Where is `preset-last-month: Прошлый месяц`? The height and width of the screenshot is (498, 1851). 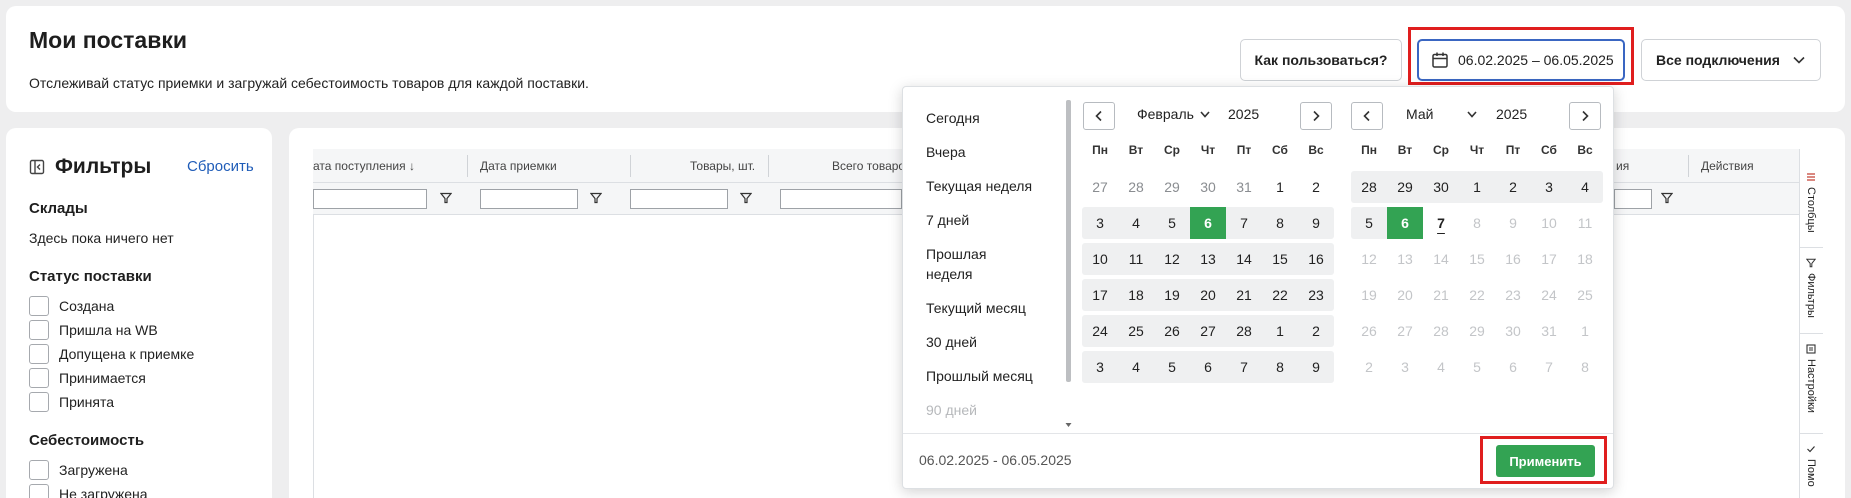 preset-last-month: Прошлый месяц is located at coordinates (979, 376).